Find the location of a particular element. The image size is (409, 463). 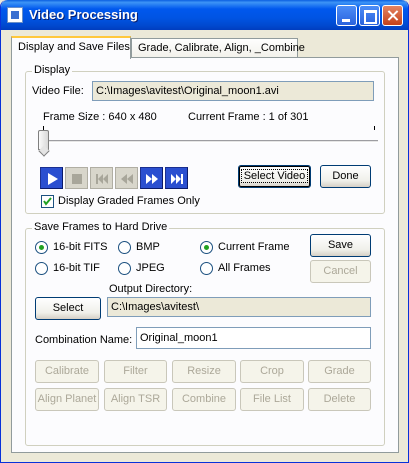

select-video-button: Select Video is located at coordinates (274, 176).